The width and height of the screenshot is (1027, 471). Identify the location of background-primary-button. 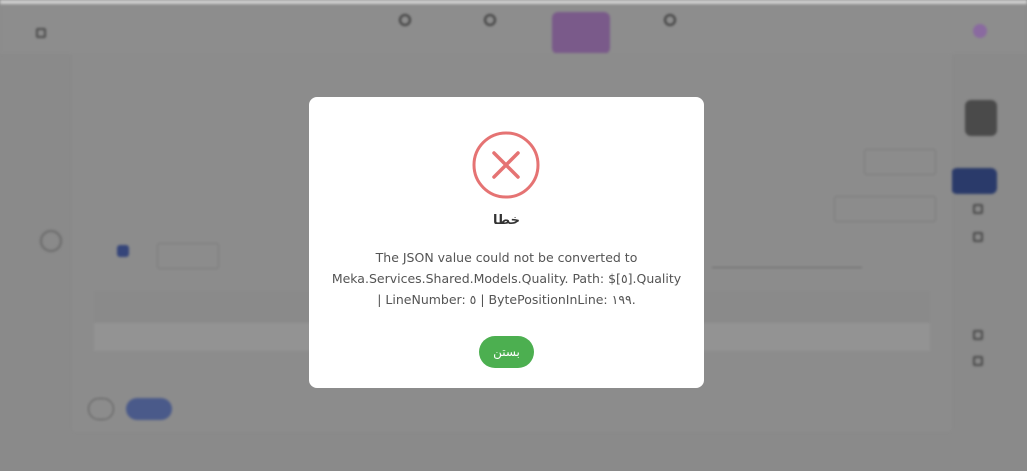
(149, 409).